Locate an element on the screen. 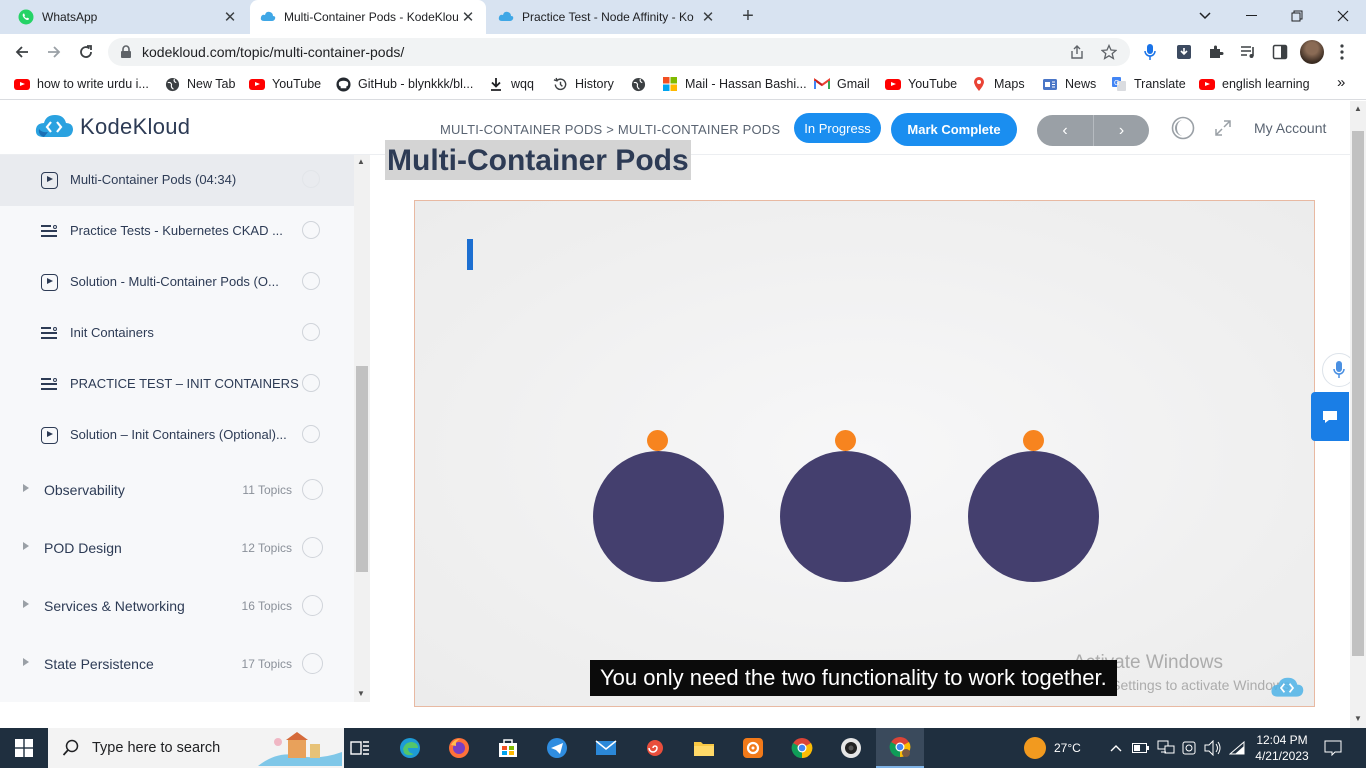 The image size is (1366, 768). scroll-down-arrow-icon: ▼ is located at coordinates (361, 693).